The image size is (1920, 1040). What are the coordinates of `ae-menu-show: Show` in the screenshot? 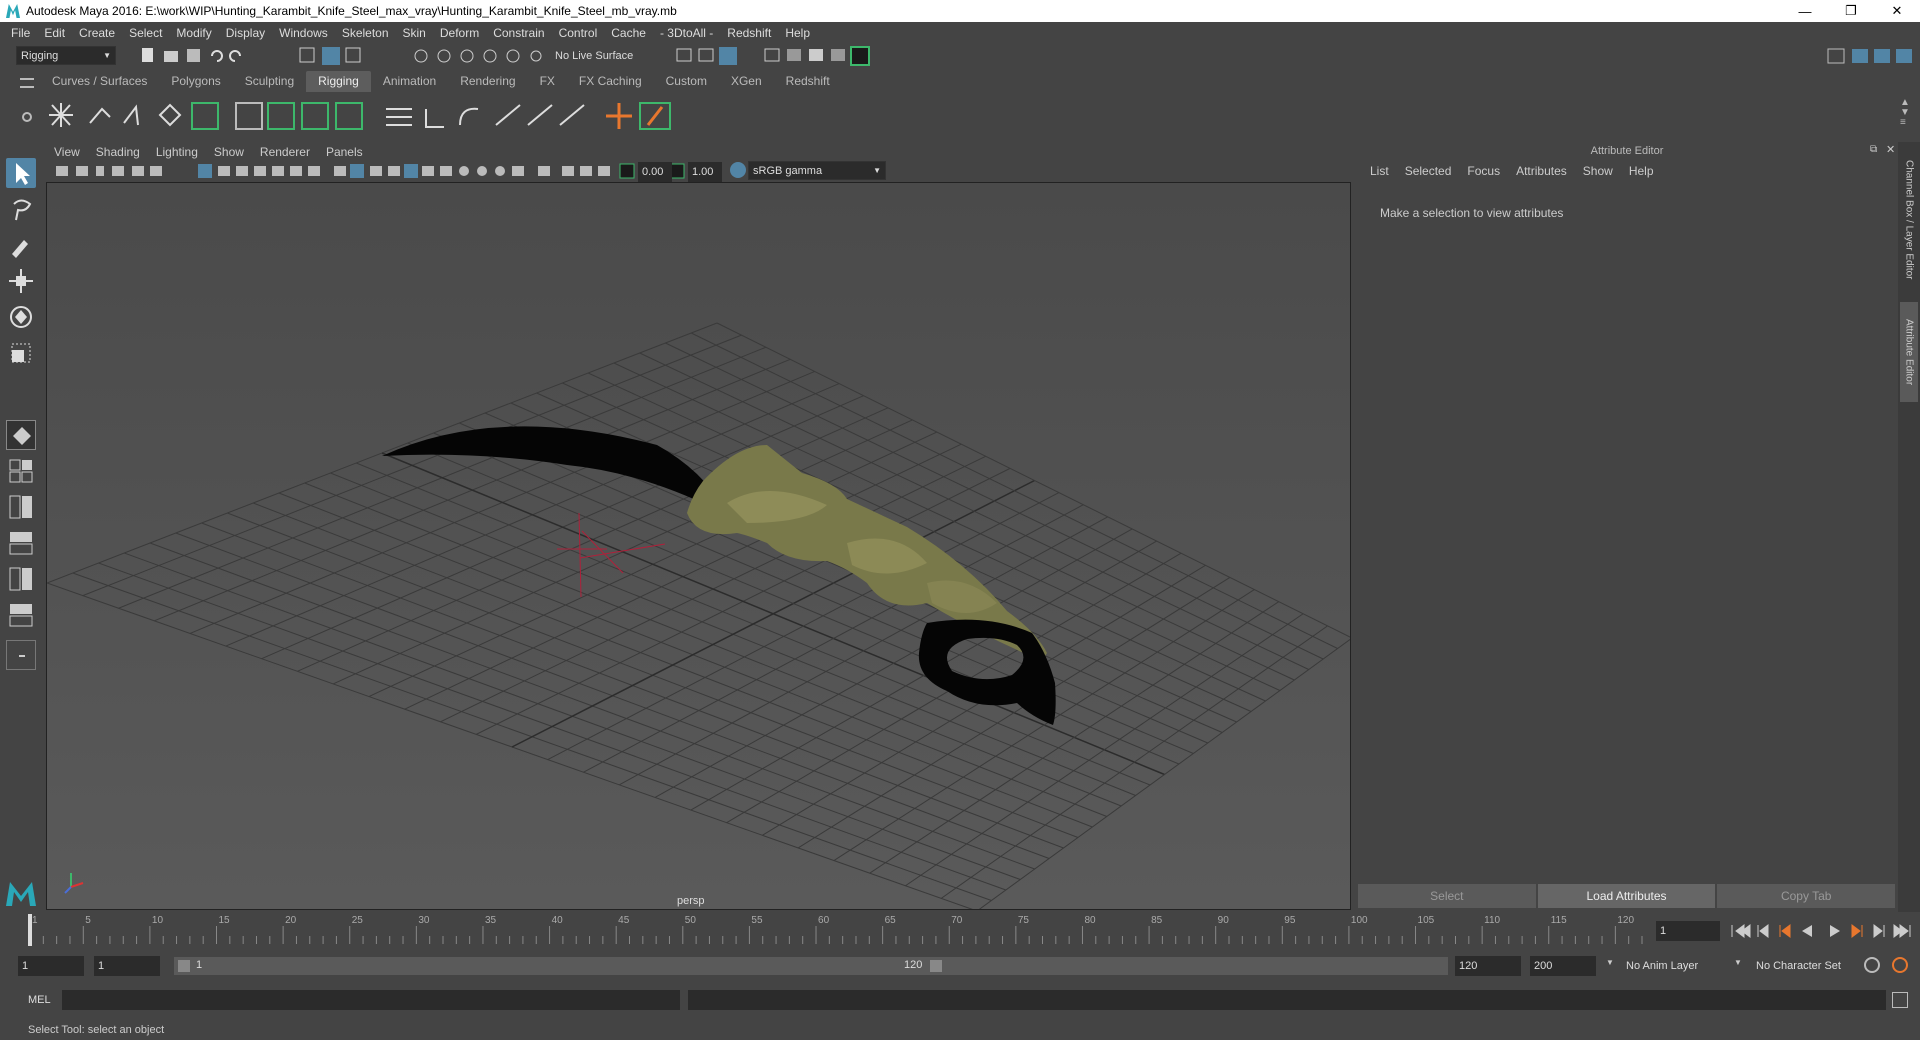 It's located at (1598, 171).